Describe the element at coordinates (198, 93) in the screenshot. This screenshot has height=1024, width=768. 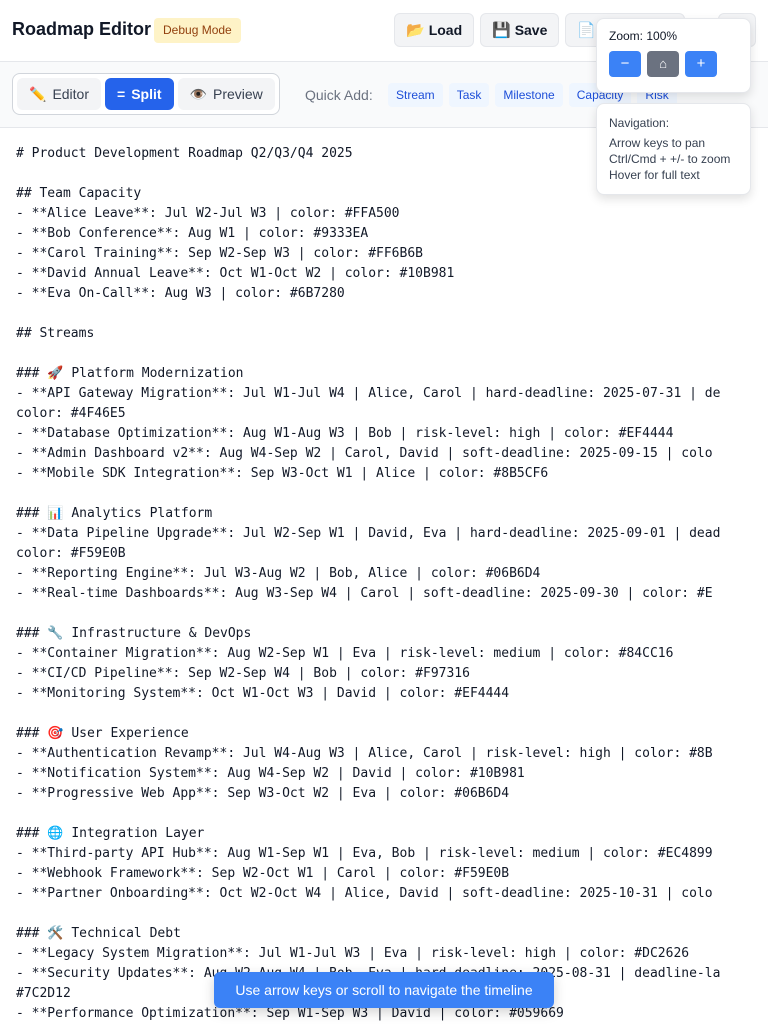
I see `eye-icon: 👁️` at that location.